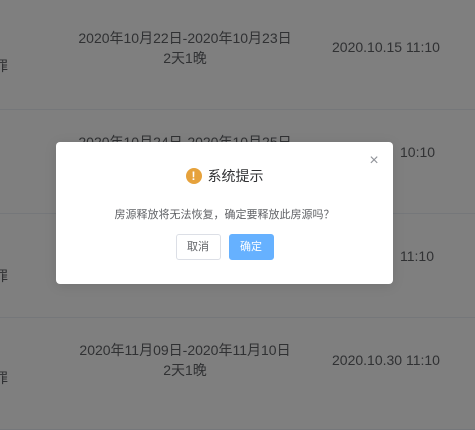 The height and width of the screenshot is (430, 475). I want to click on dialog-title: ! 系统提示, so click(224, 176).